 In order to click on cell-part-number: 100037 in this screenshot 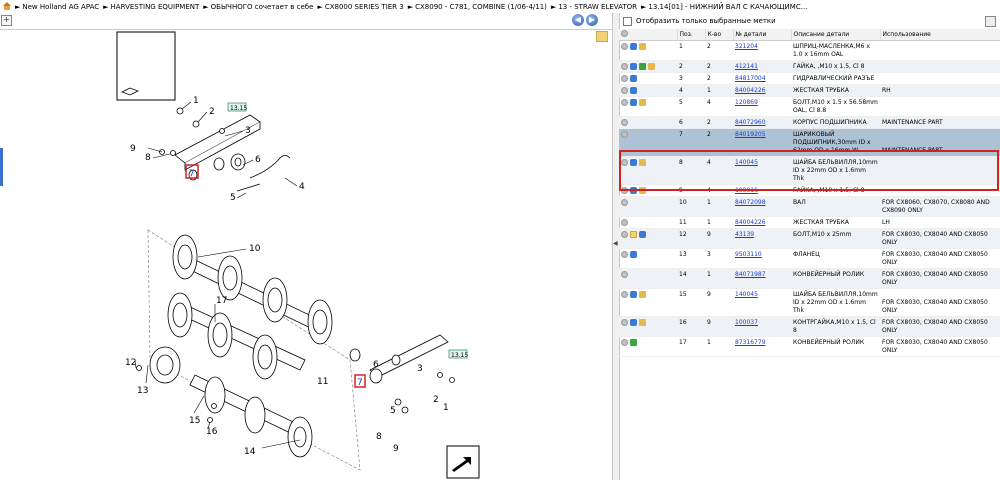, I will do `click(762, 326)`.